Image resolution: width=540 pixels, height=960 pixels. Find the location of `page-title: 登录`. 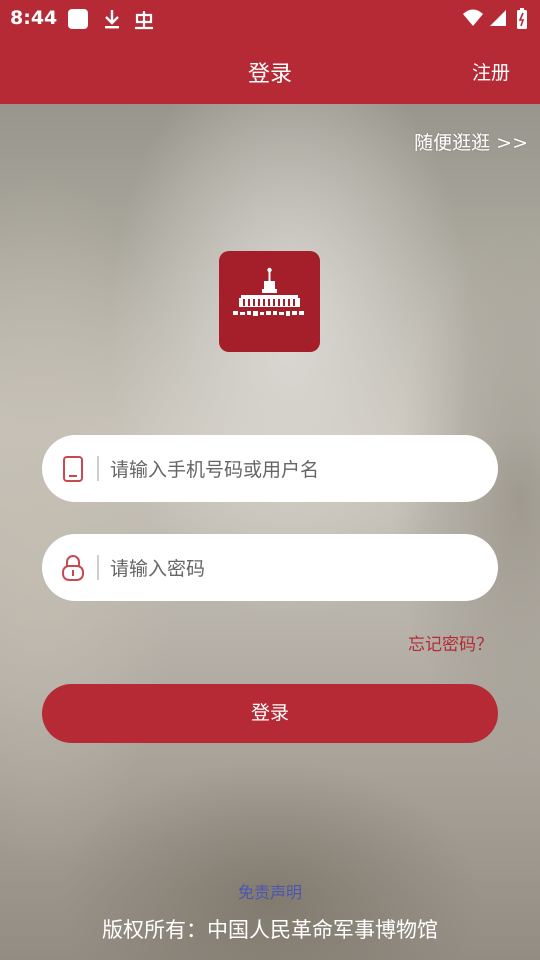

page-title: 登录 is located at coordinates (269, 74).